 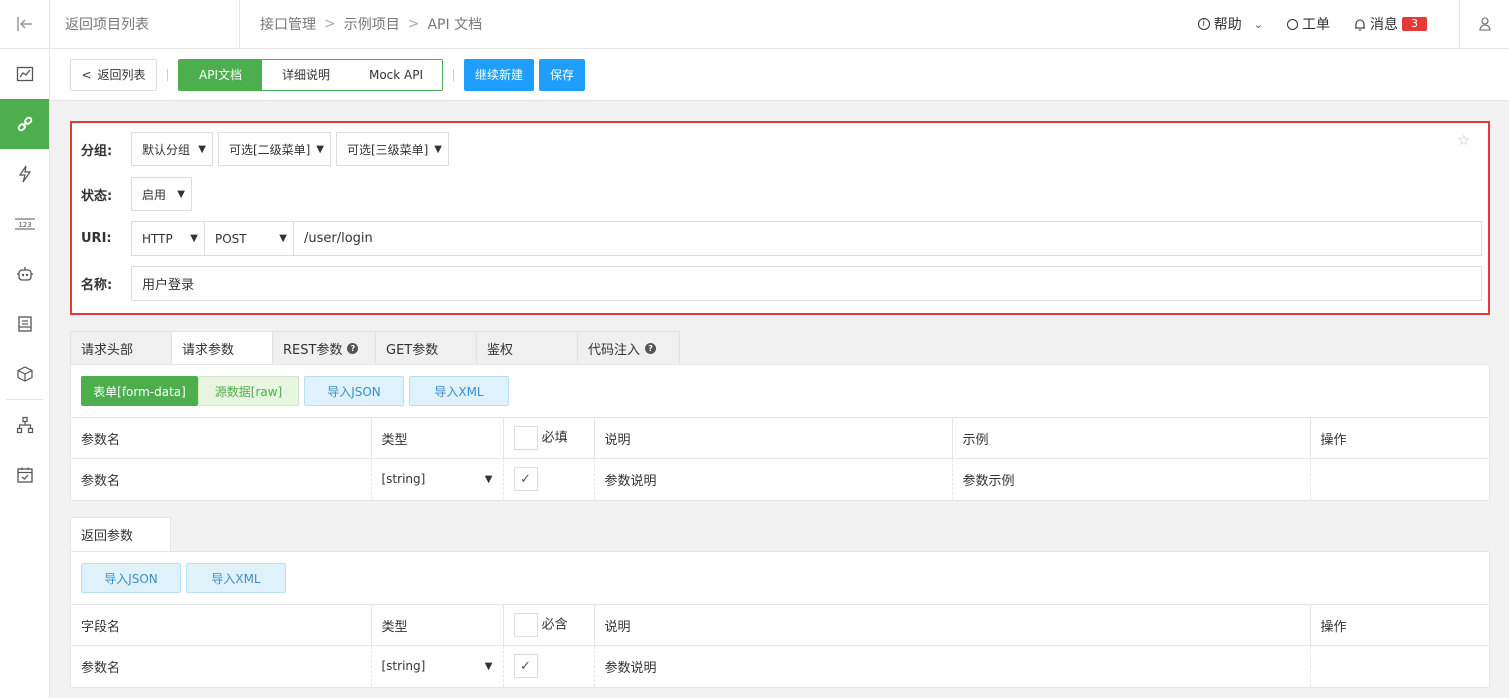 What do you see at coordinates (525, 438) in the screenshot?
I see `required-all-checkbox` at bounding box center [525, 438].